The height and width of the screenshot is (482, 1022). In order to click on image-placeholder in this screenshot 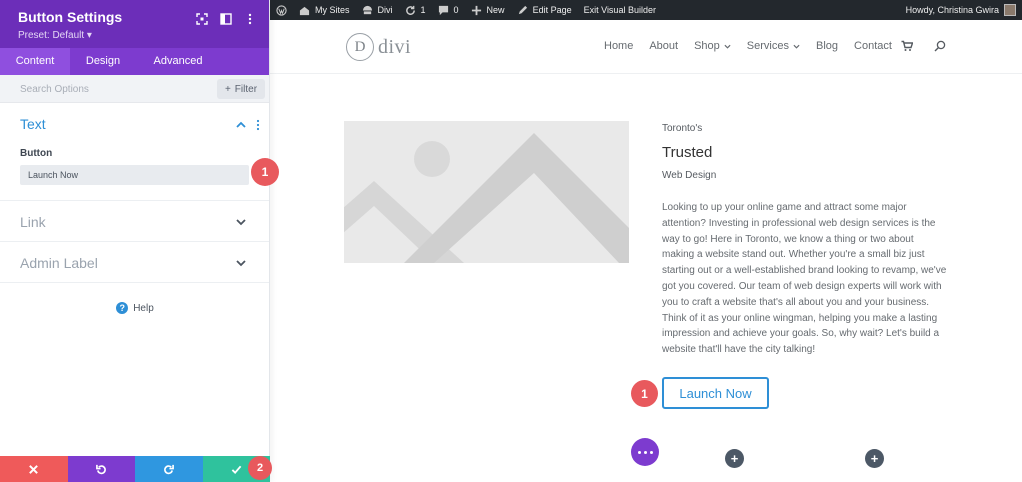, I will do `click(486, 192)`.